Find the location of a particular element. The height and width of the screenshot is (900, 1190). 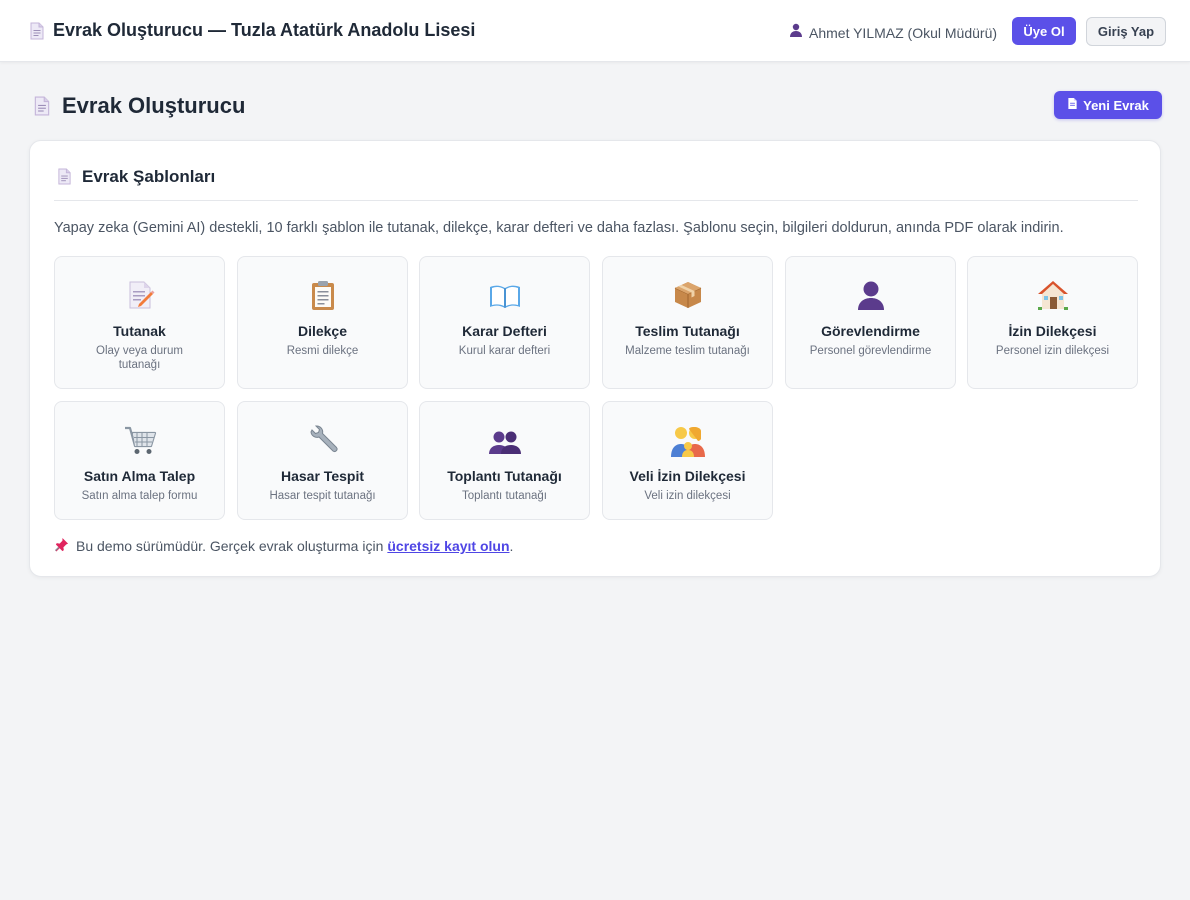

wrench-icon is located at coordinates (323, 442).